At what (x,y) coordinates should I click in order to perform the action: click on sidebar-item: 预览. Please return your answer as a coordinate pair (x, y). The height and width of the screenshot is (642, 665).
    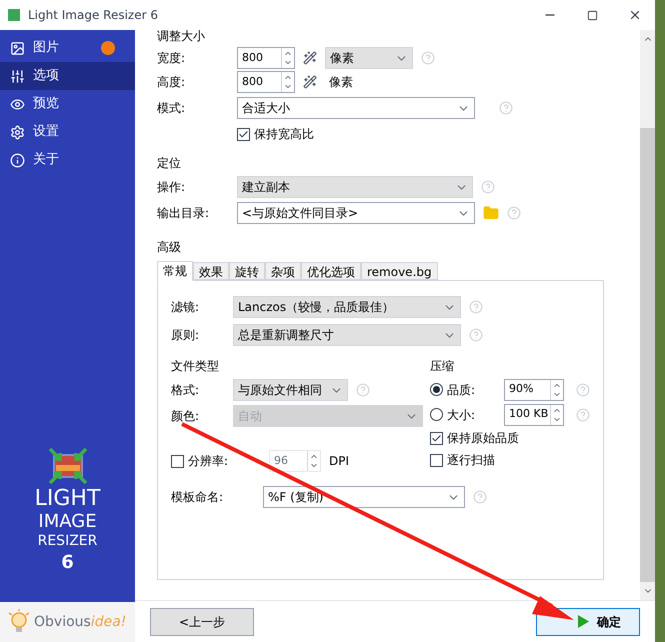
    Looking at the image, I should click on (67, 104).